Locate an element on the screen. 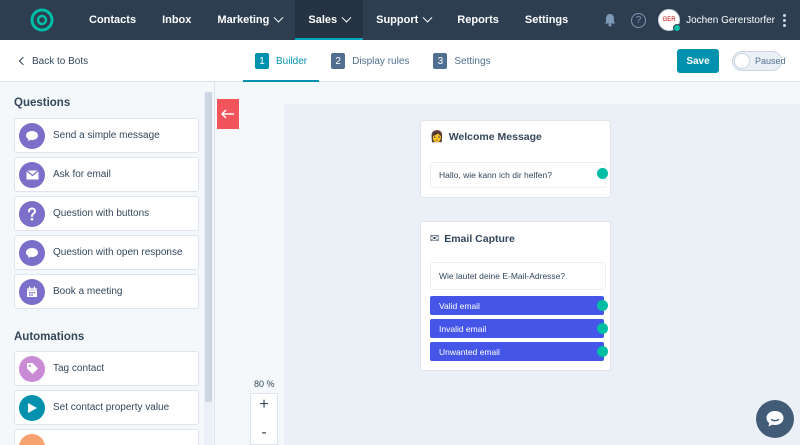 The image size is (800, 445). action-question-with-buttons: Question with buttons is located at coordinates (106, 213).